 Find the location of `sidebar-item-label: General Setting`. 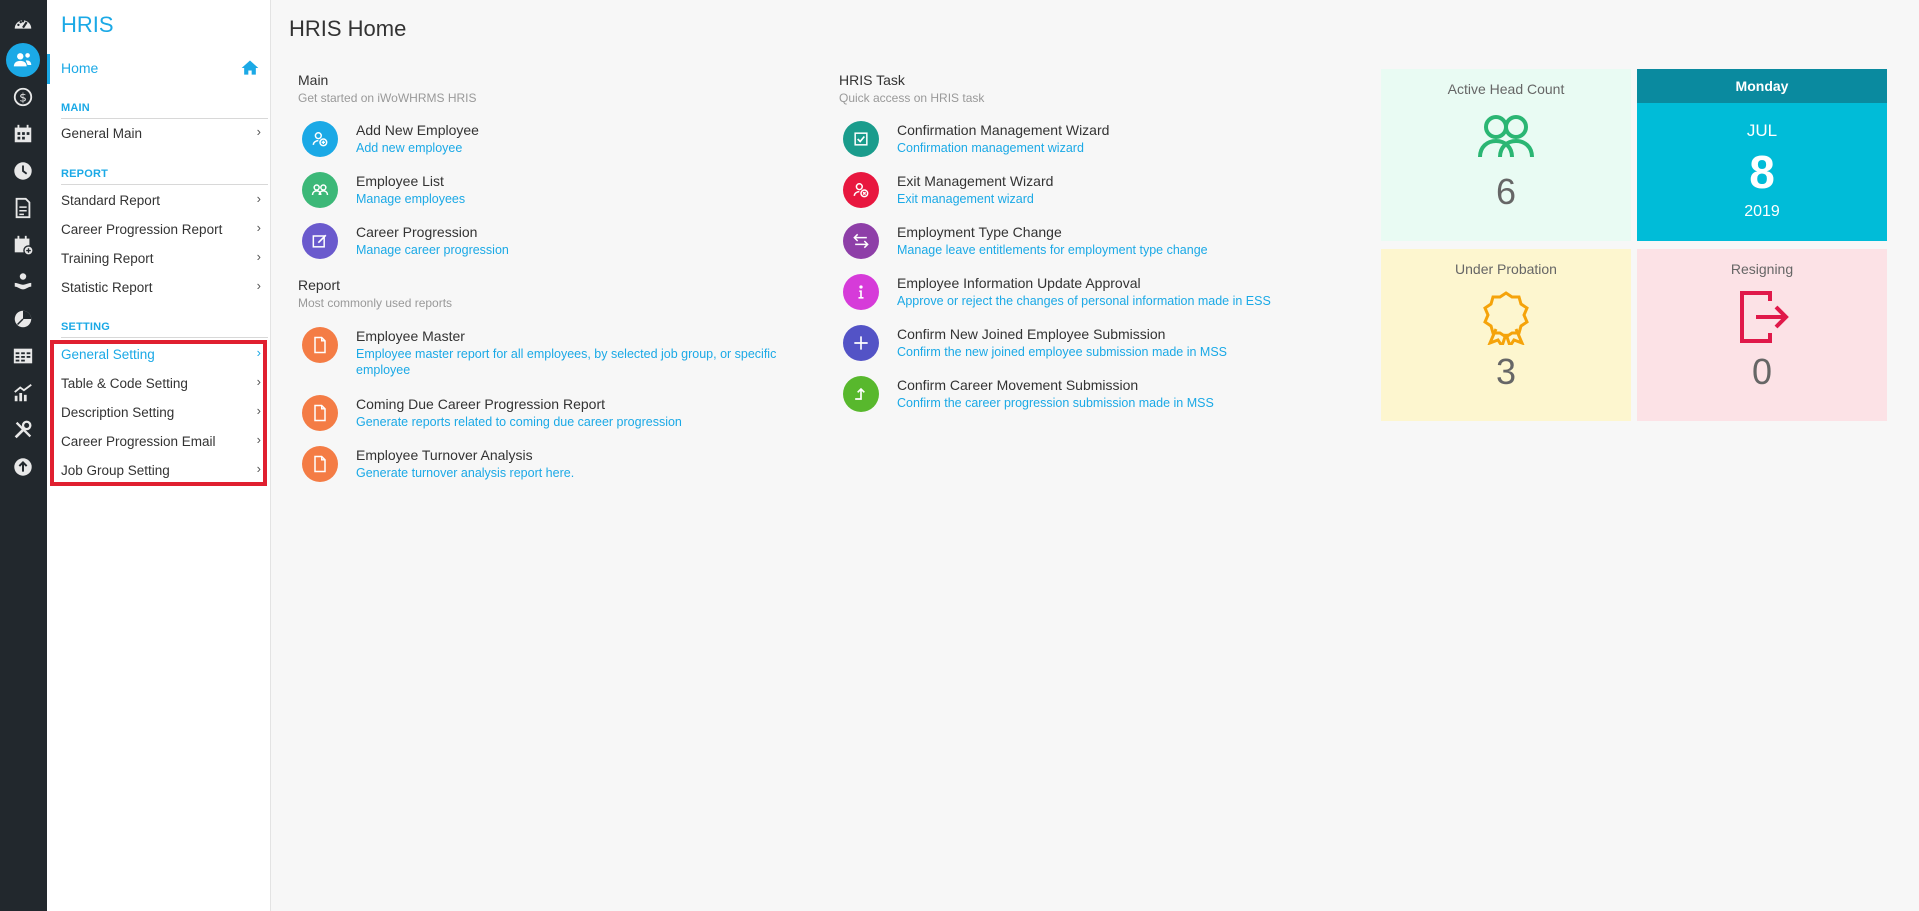

sidebar-item-label: General Setting is located at coordinates (108, 354).